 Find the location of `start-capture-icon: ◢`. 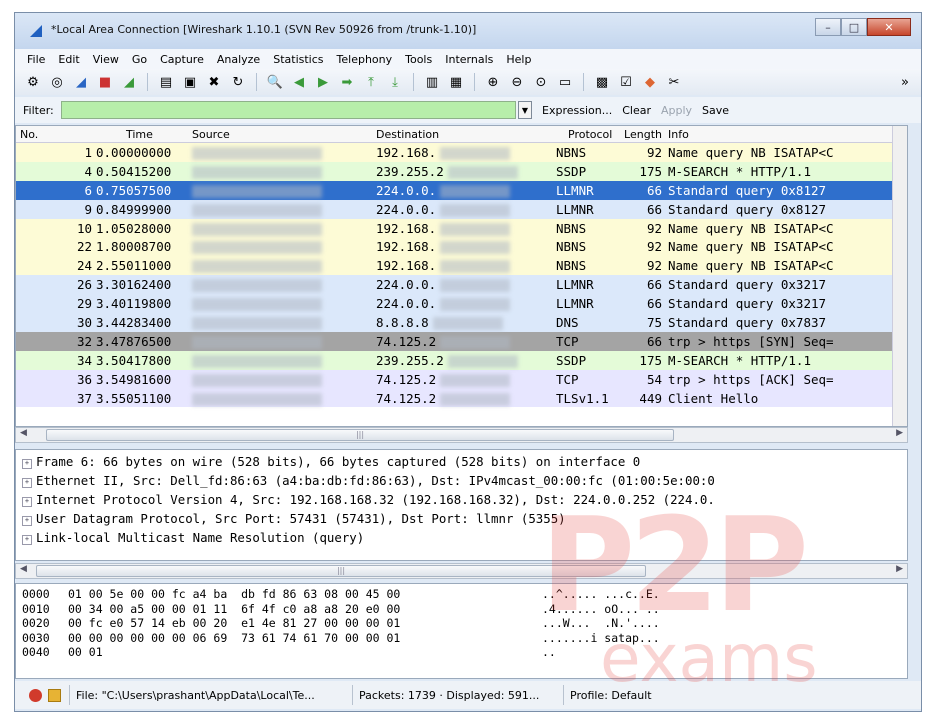

start-capture-icon: ◢ is located at coordinates (81, 82).